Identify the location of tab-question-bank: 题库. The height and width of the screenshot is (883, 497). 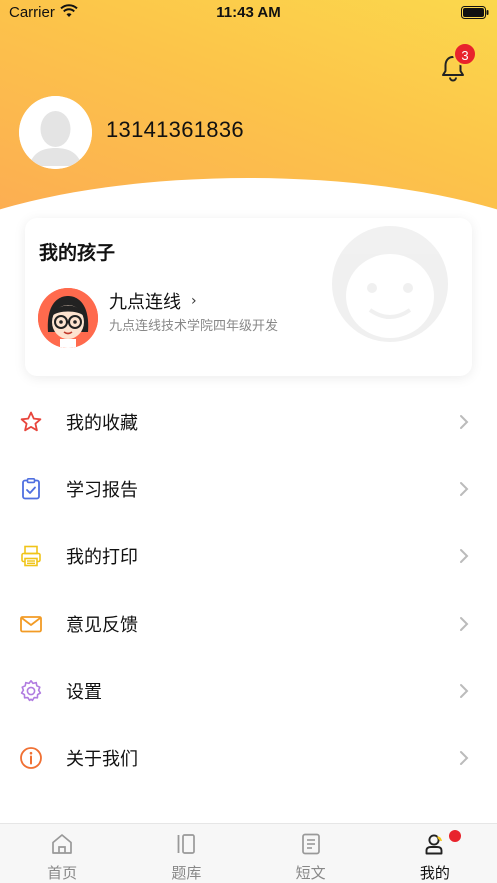
(186, 853).